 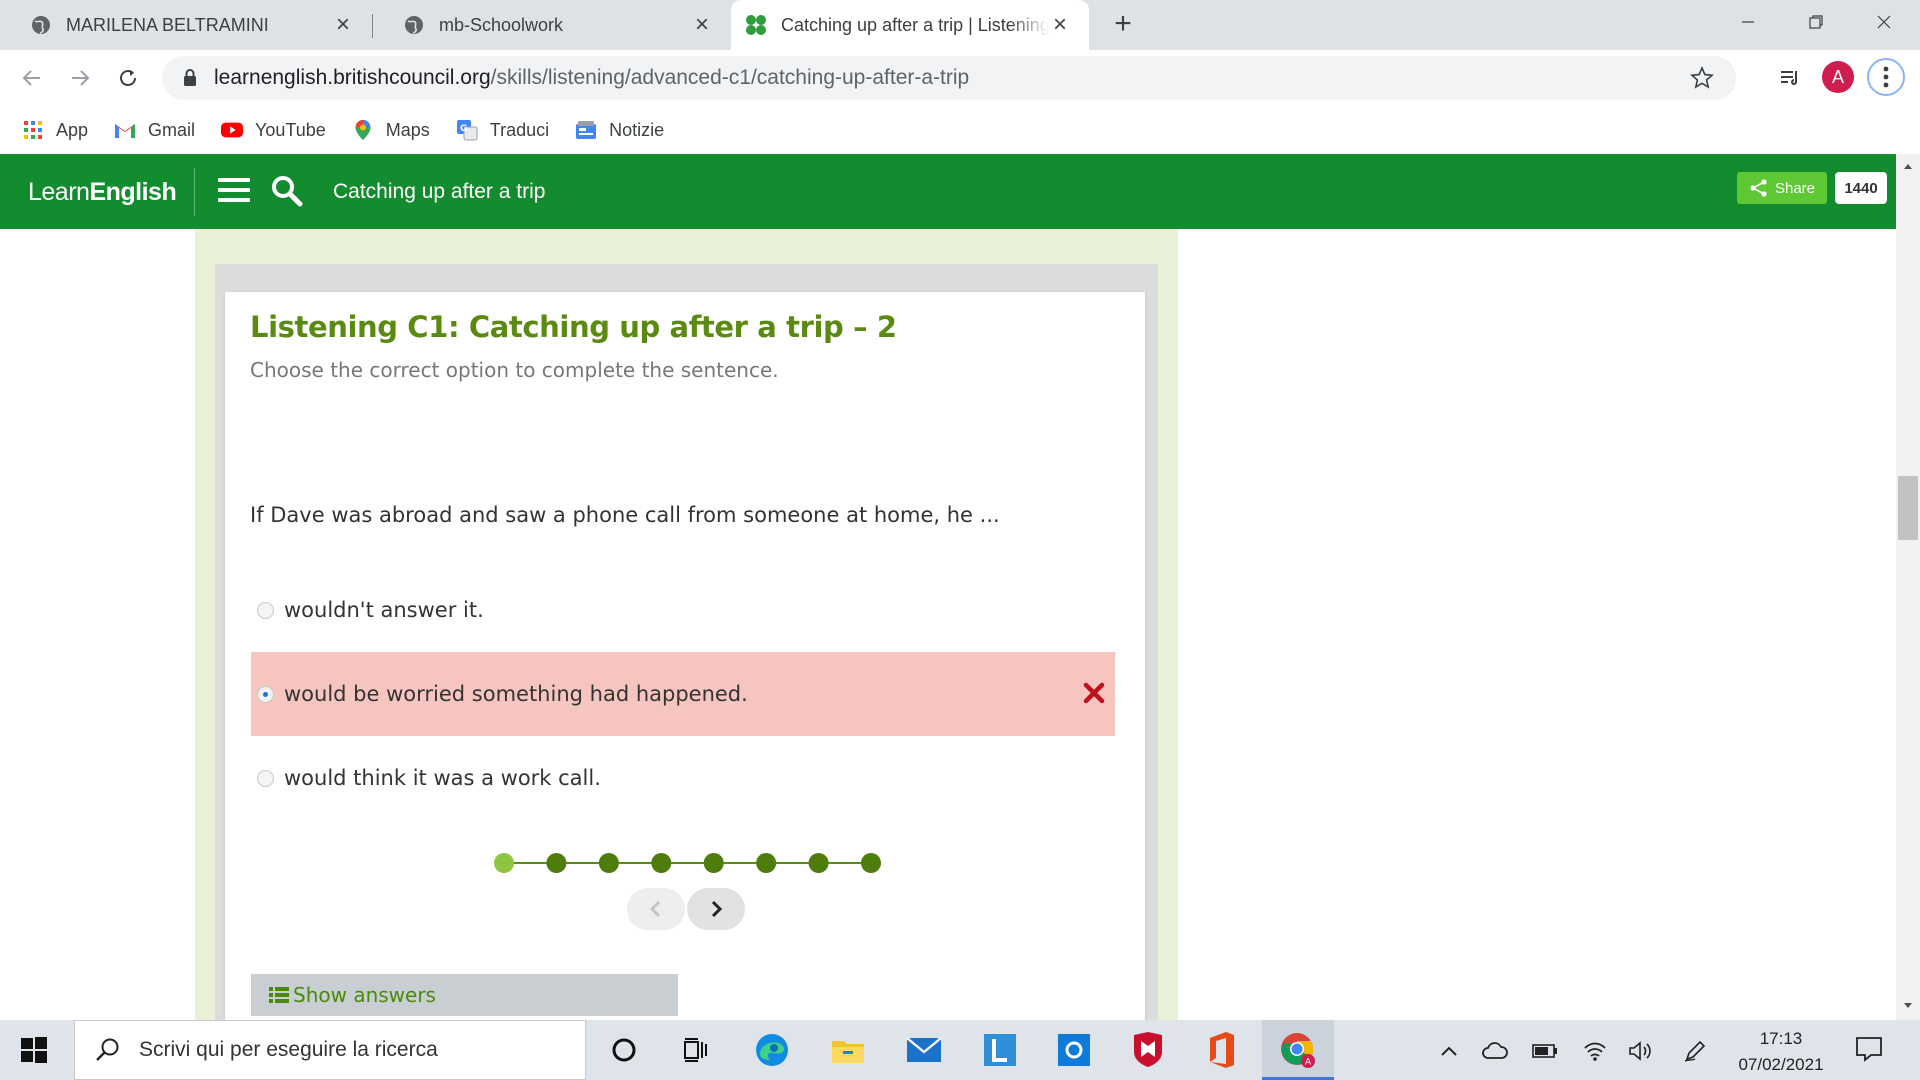 What do you see at coordinates (924, 1050) in the screenshot?
I see `mail-icon` at bounding box center [924, 1050].